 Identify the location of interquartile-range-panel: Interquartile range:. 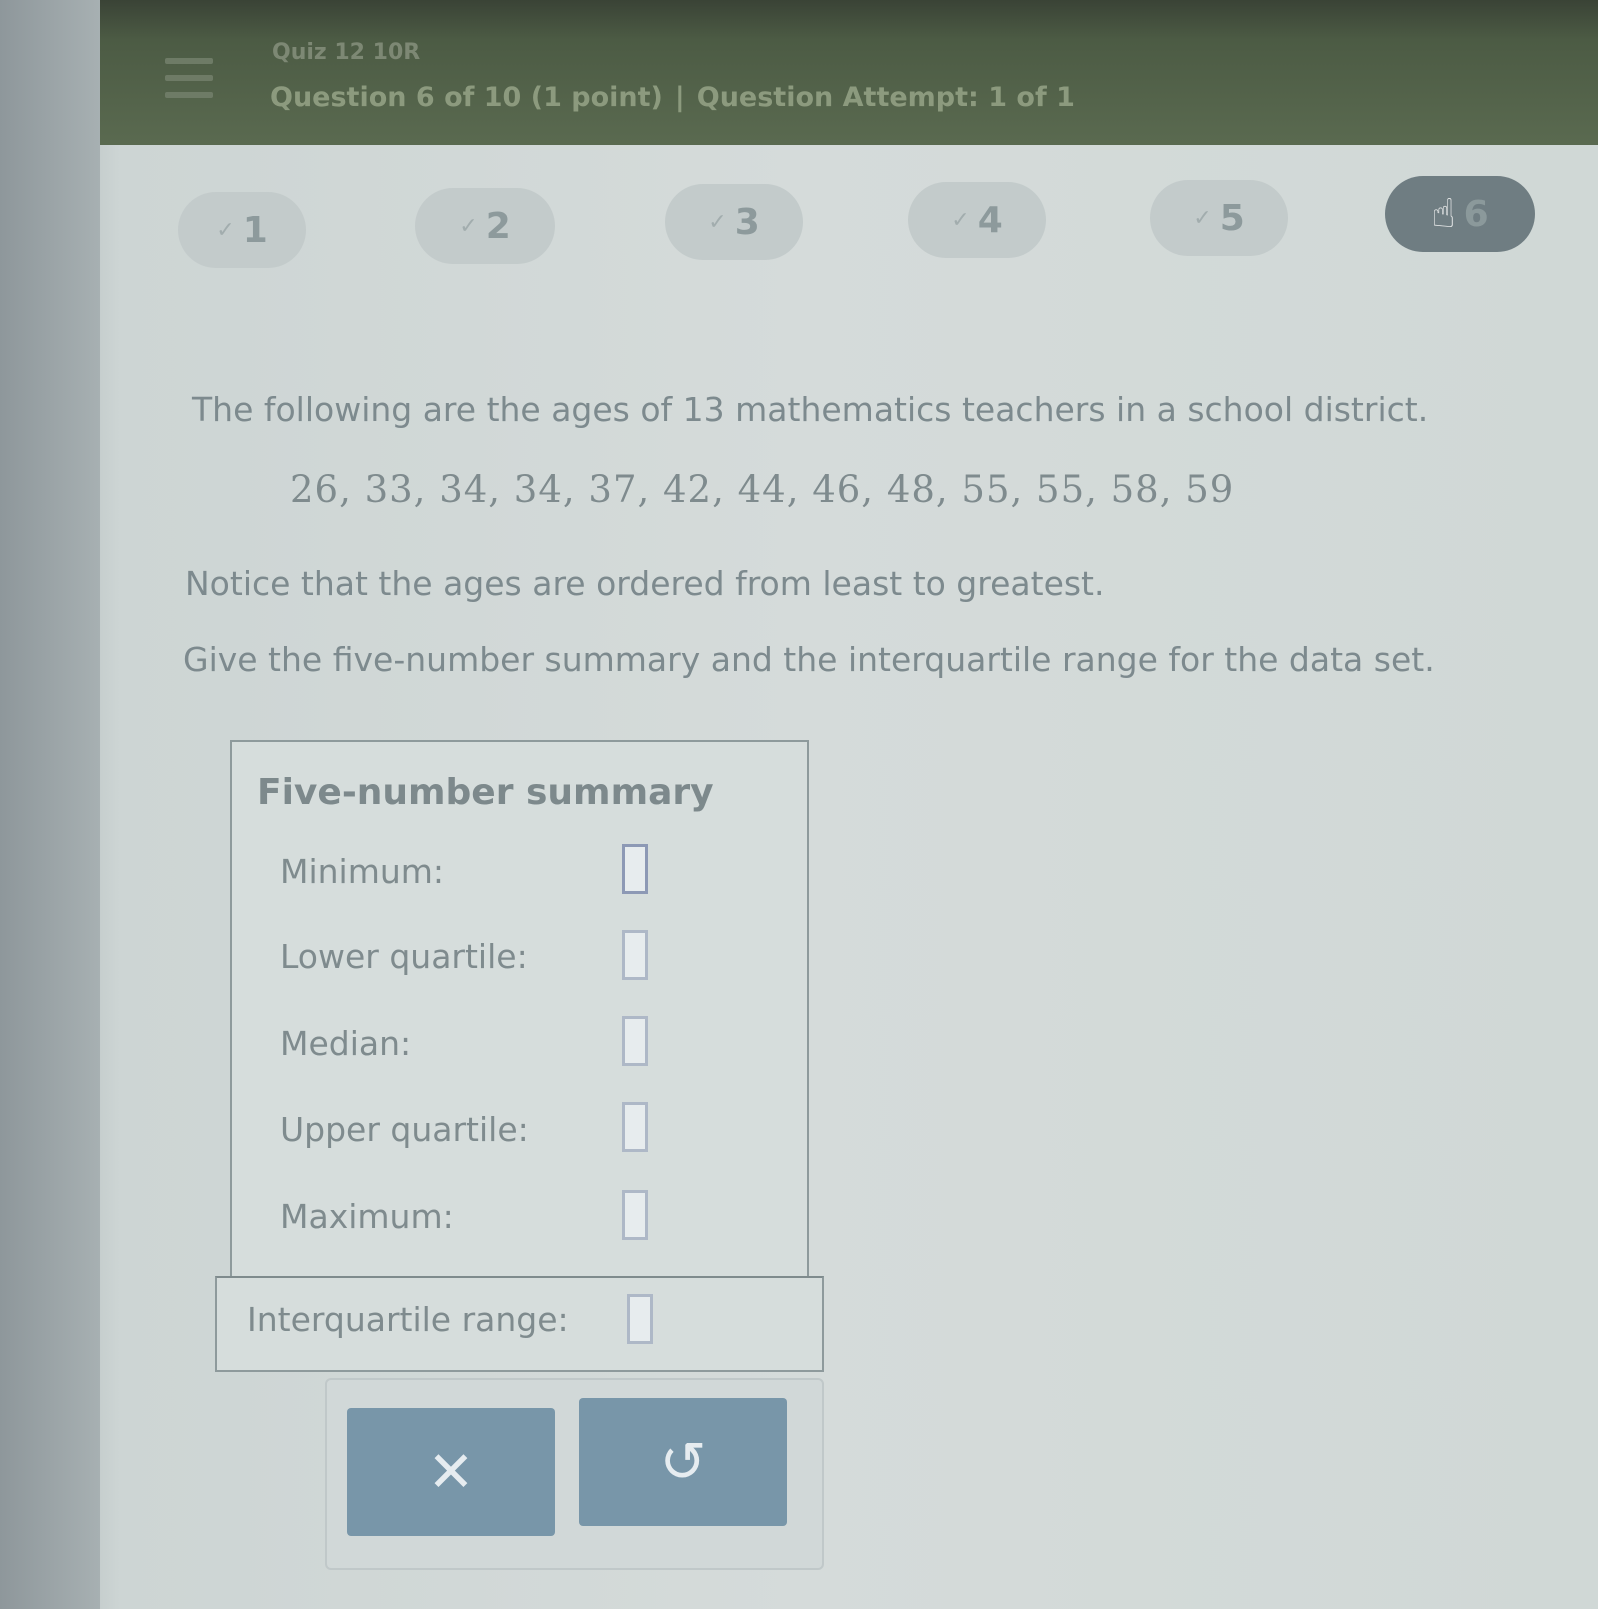
(519, 1324).